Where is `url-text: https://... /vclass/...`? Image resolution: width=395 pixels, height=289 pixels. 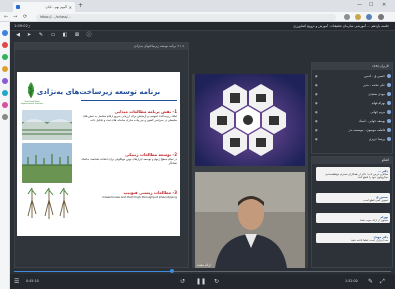
url-text: https://... /vclass/... is located at coordinates (55, 17).